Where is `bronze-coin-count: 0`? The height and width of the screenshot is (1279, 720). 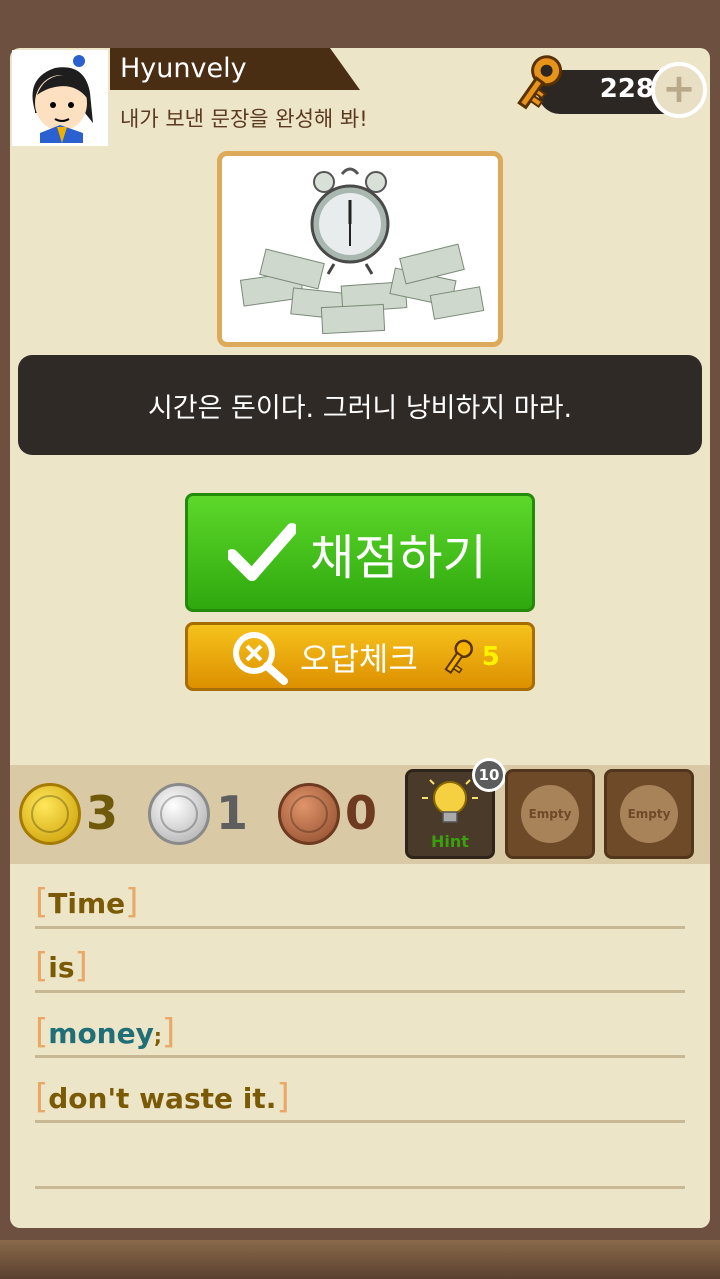 bronze-coin-count: 0 is located at coordinates (361, 813).